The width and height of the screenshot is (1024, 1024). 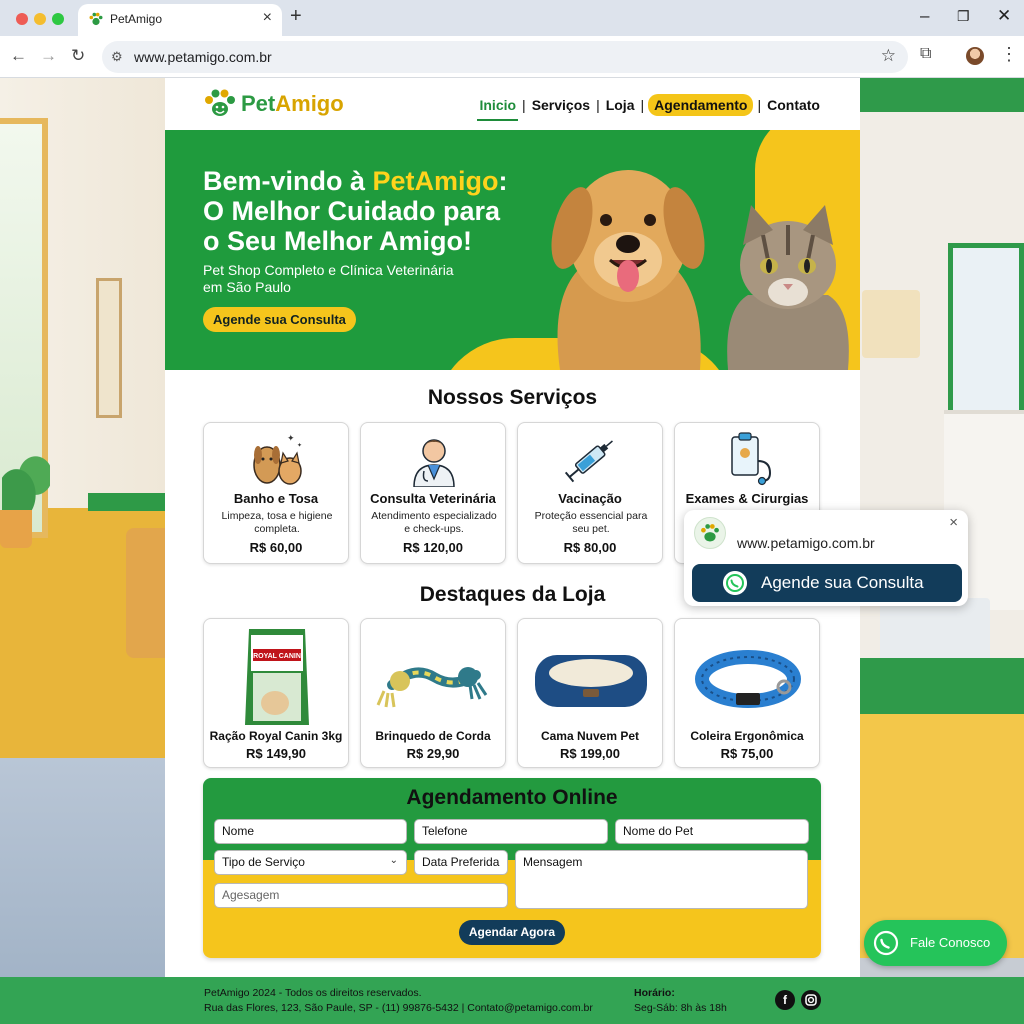 What do you see at coordinates (434, 522) in the screenshot?
I see `service-description: Atendimento especializado e check-ups.` at bounding box center [434, 522].